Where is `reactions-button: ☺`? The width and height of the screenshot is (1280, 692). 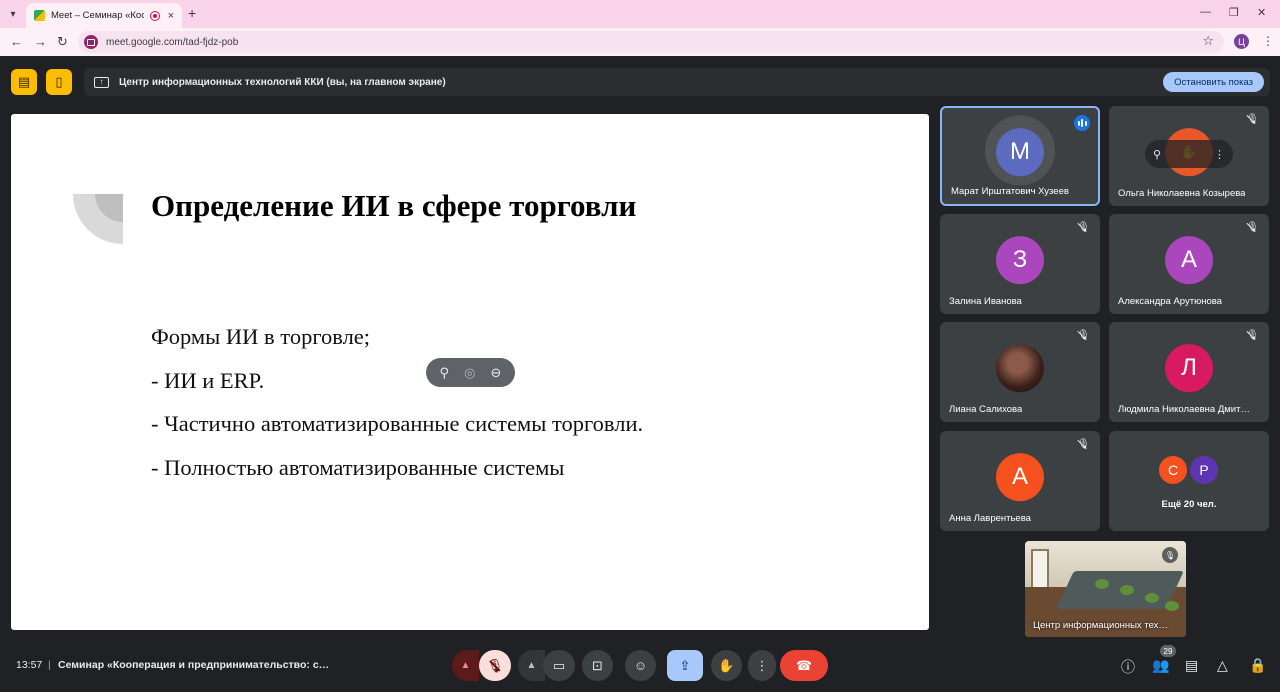
reactions-button: ☺ is located at coordinates (640, 665).